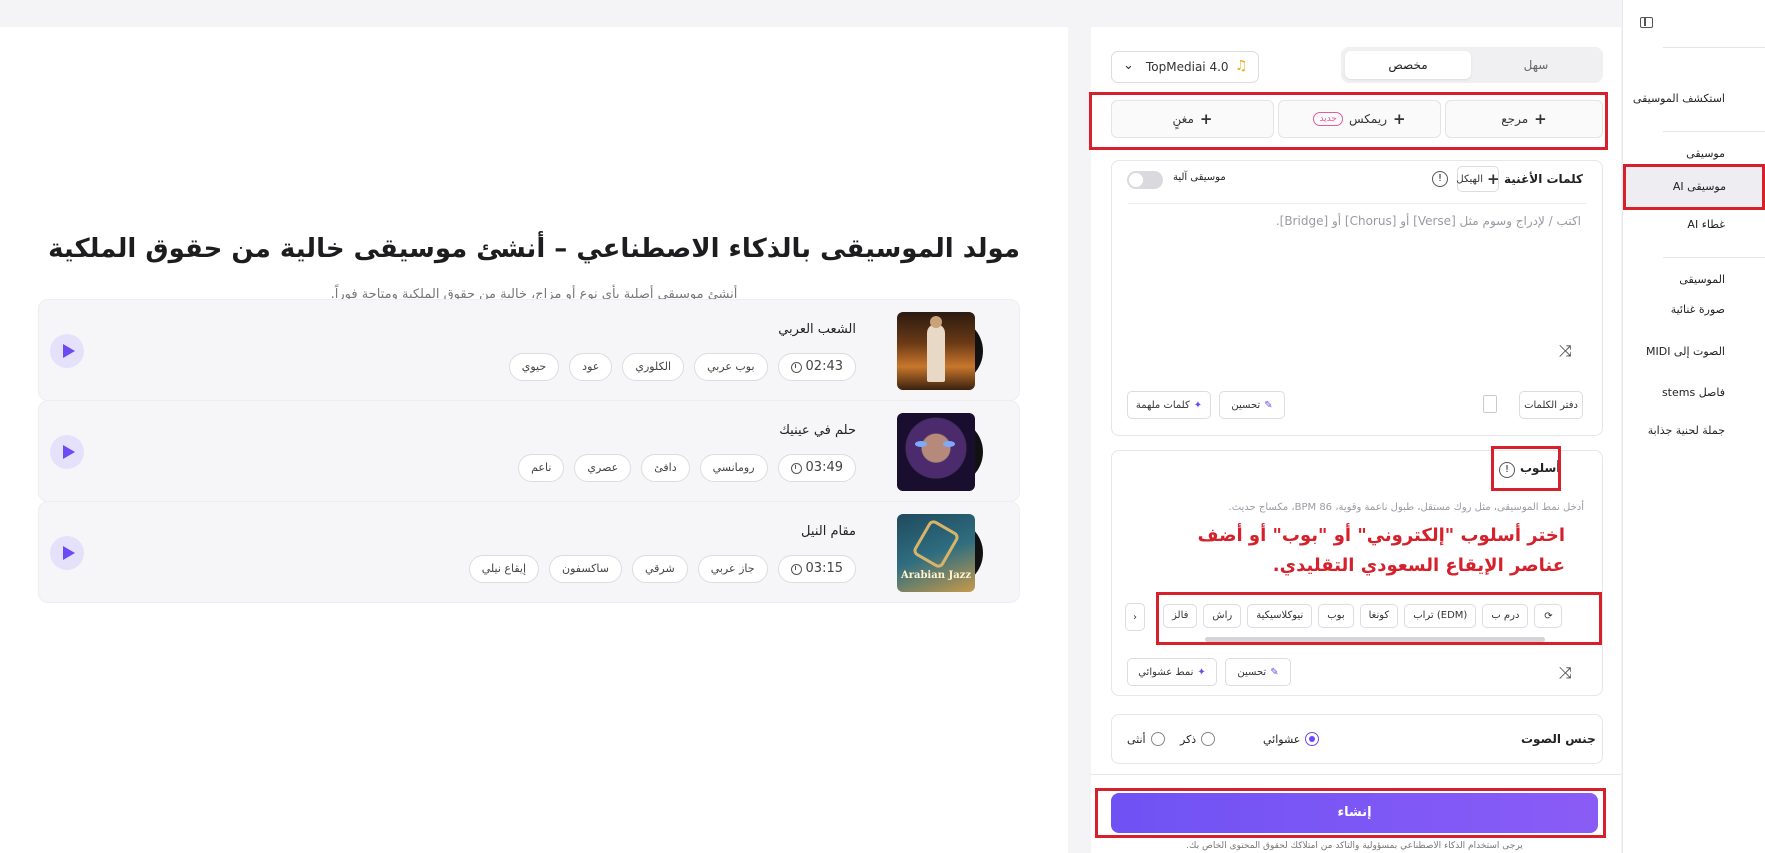 The image size is (1765, 853). I want to click on song-tags: 02:43 بوب عربي الكلوري عود حيوي, so click(682, 367).